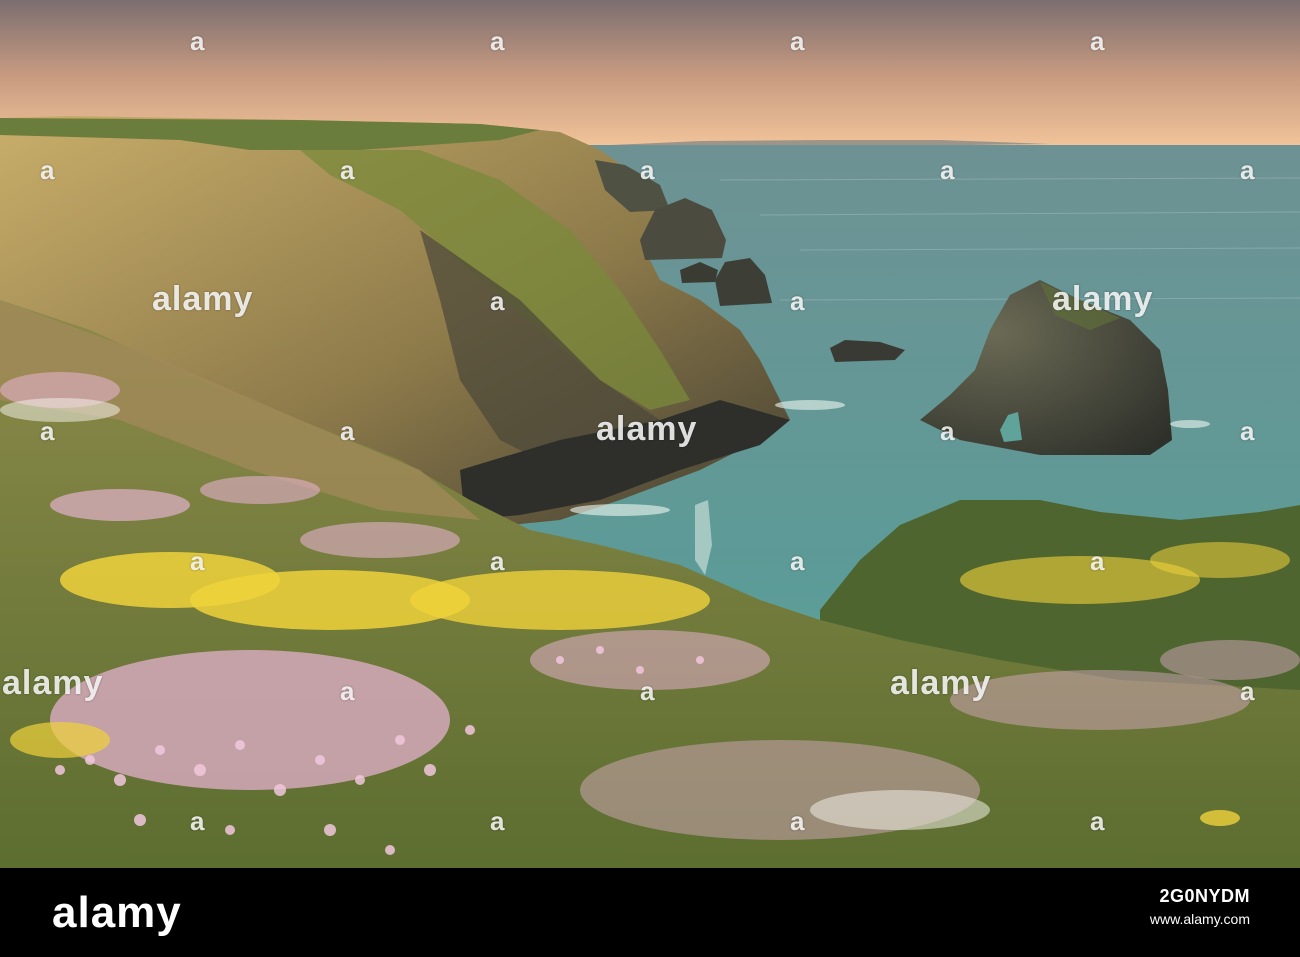 This screenshot has width=1300, height=957. I want to click on alamy-logo: alamy, so click(117, 913).